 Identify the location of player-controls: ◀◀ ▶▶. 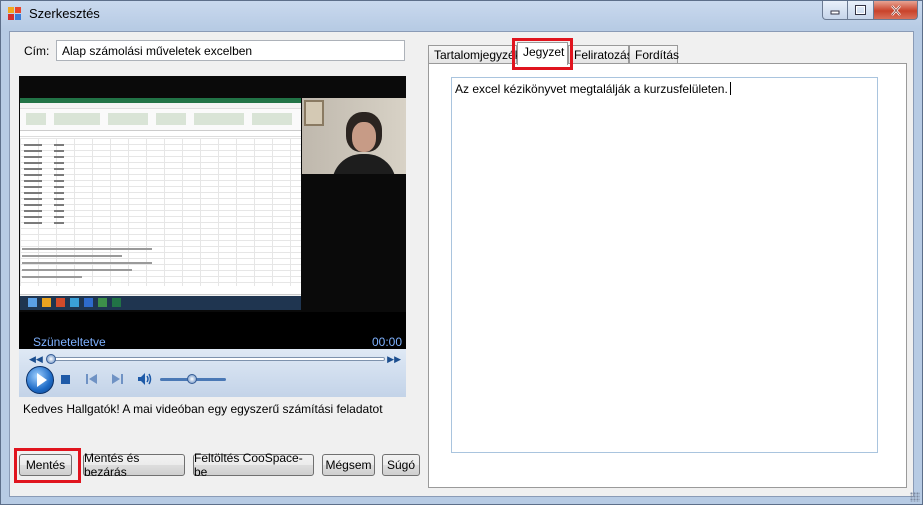
(212, 373).